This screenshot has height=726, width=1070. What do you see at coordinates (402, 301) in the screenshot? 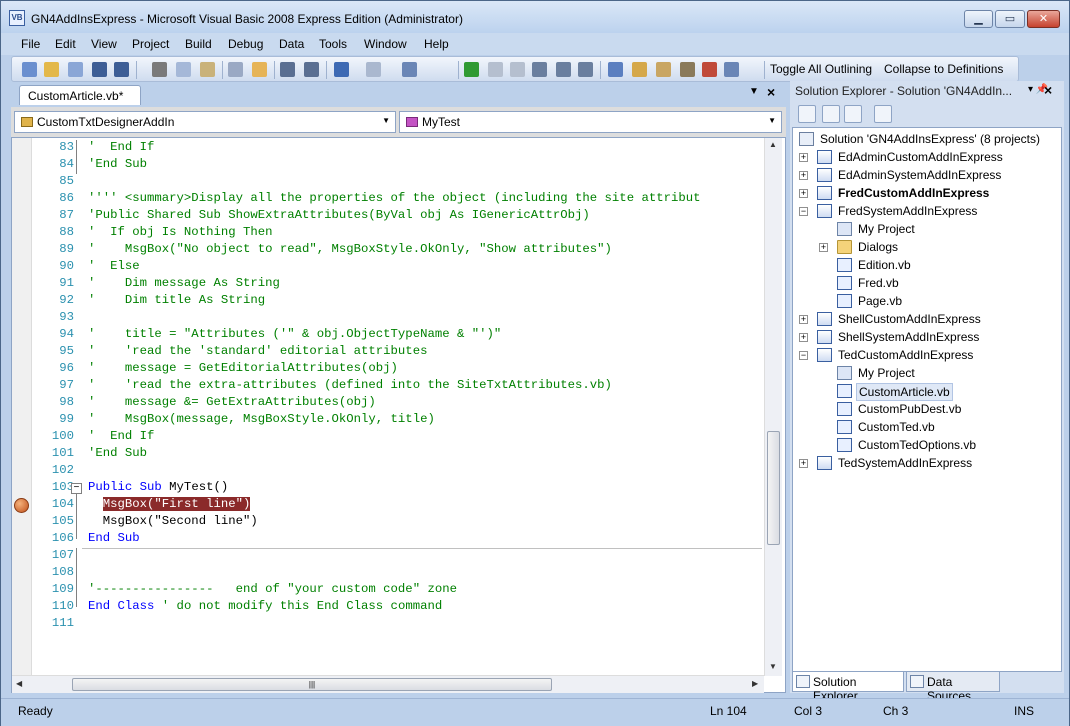
I see `code-line: 92 ' Dim title As String` at bounding box center [402, 301].